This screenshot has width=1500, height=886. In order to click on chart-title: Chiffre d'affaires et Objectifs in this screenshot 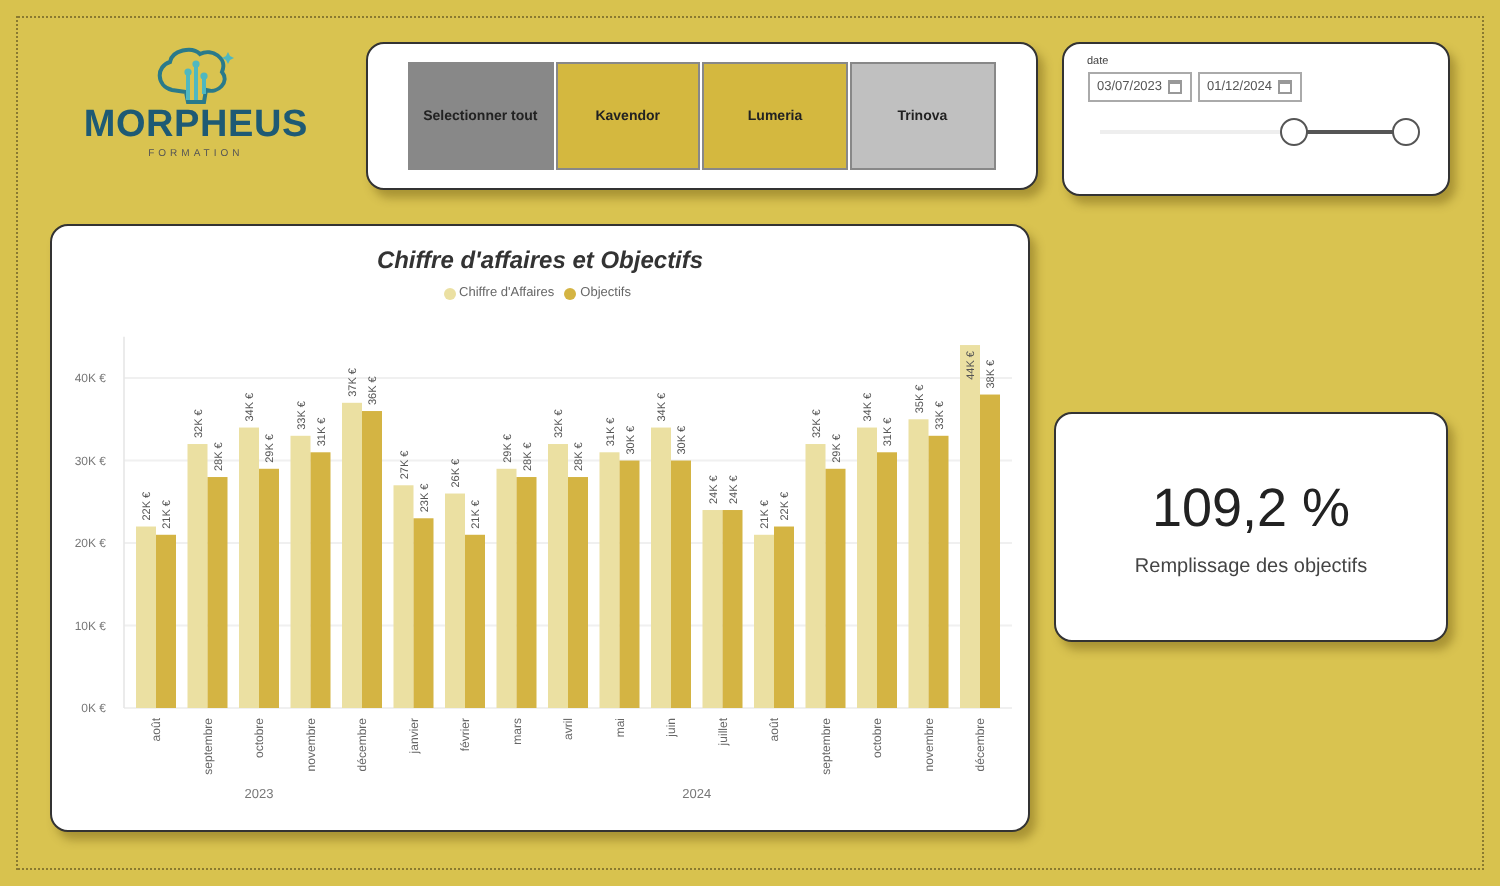, I will do `click(540, 260)`.